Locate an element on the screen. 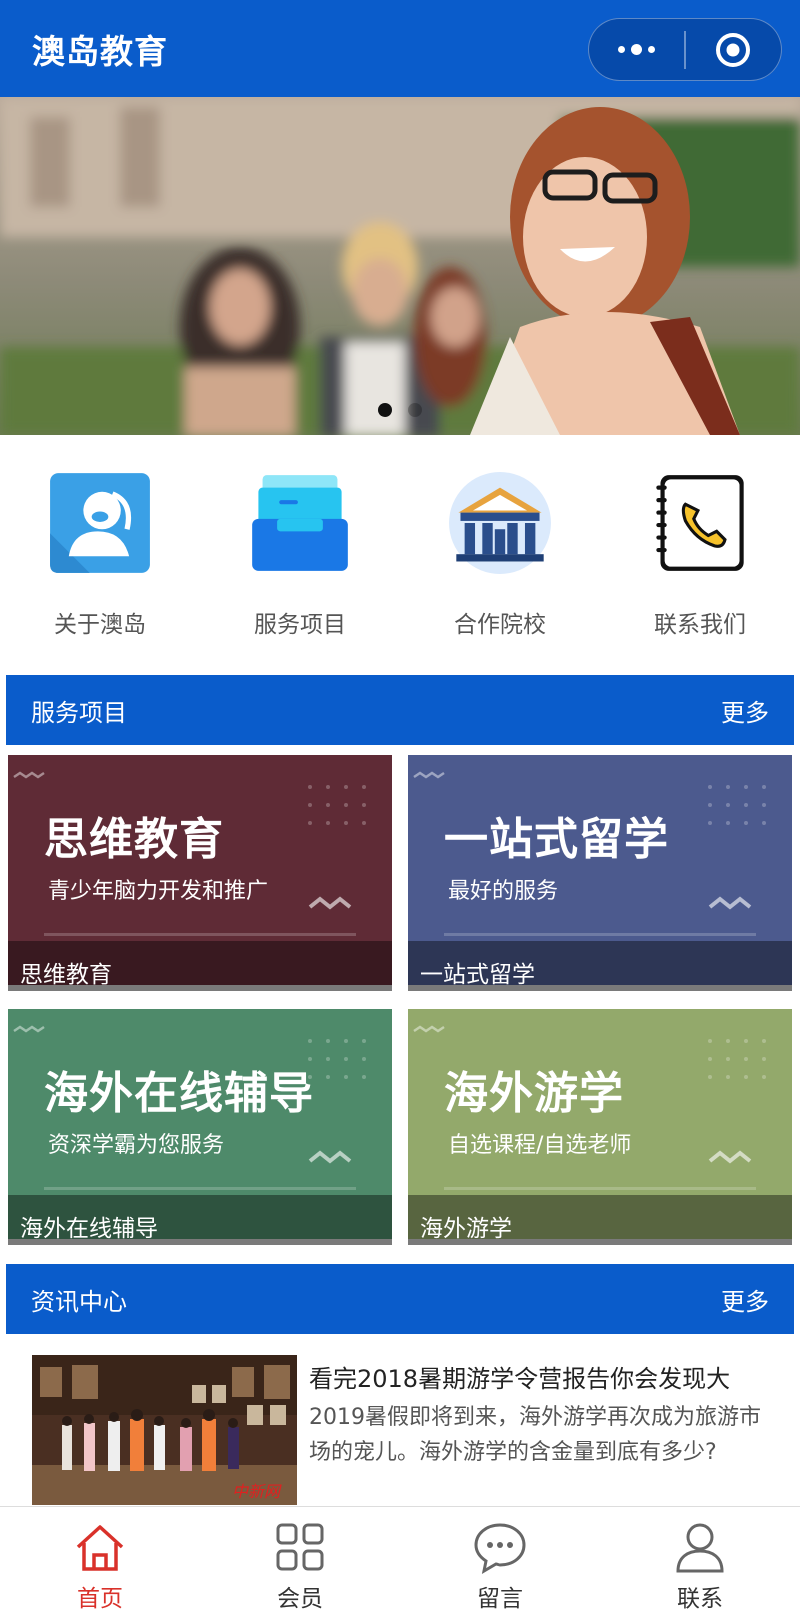  service-card-subtitle: 自选课程/自选老师 is located at coordinates (540, 1145).